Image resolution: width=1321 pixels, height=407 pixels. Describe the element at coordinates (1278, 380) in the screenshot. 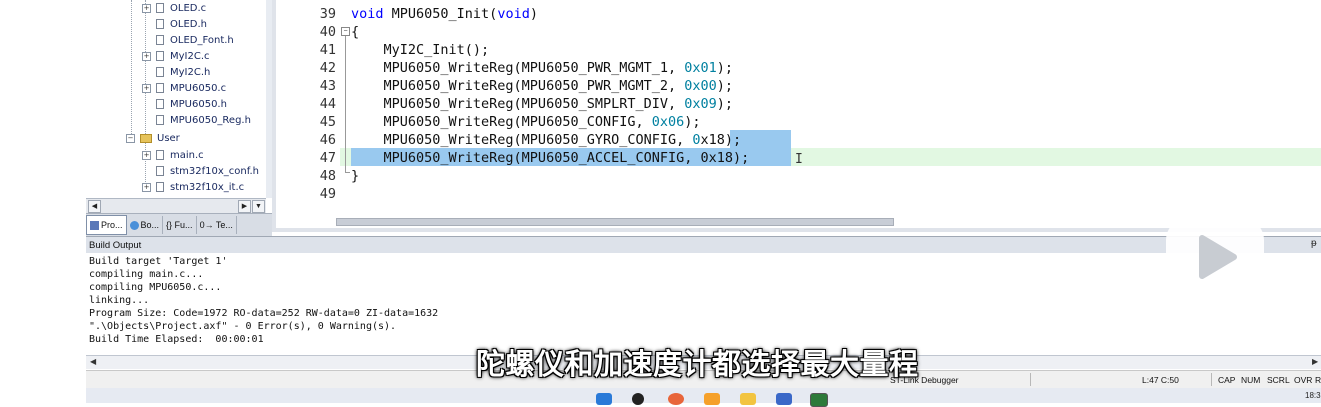

I see `scroll-lock-indicator: SCRL` at that location.